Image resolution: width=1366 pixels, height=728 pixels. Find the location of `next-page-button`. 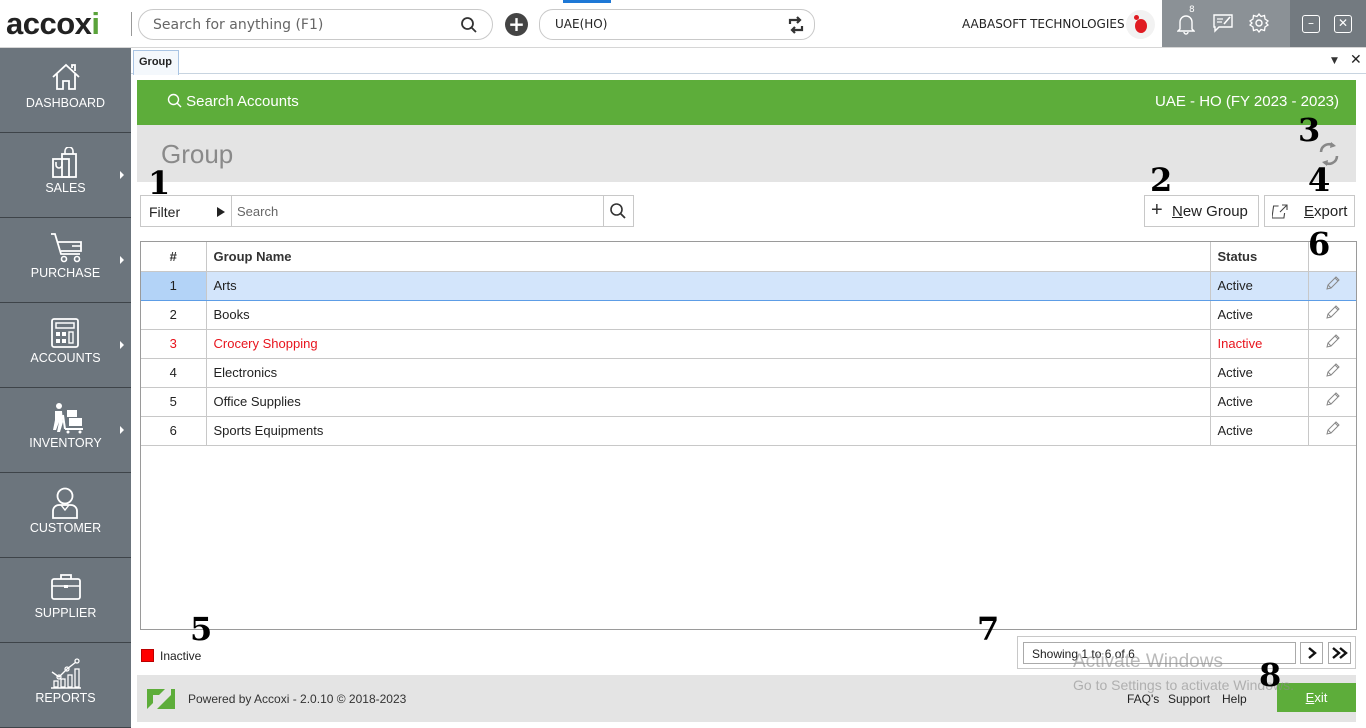

next-page-button is located at coordinates (1311, 653).